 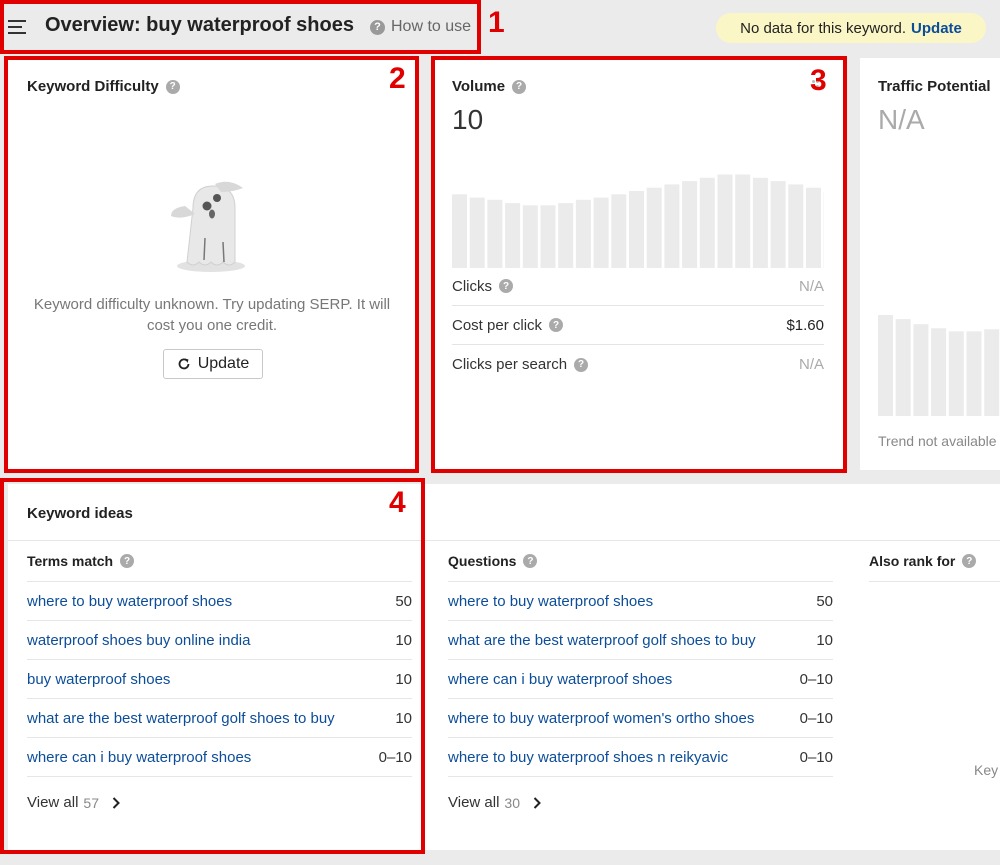 I want to click on also-rank-for-label: Also rank for, so click(x=912, y=561).